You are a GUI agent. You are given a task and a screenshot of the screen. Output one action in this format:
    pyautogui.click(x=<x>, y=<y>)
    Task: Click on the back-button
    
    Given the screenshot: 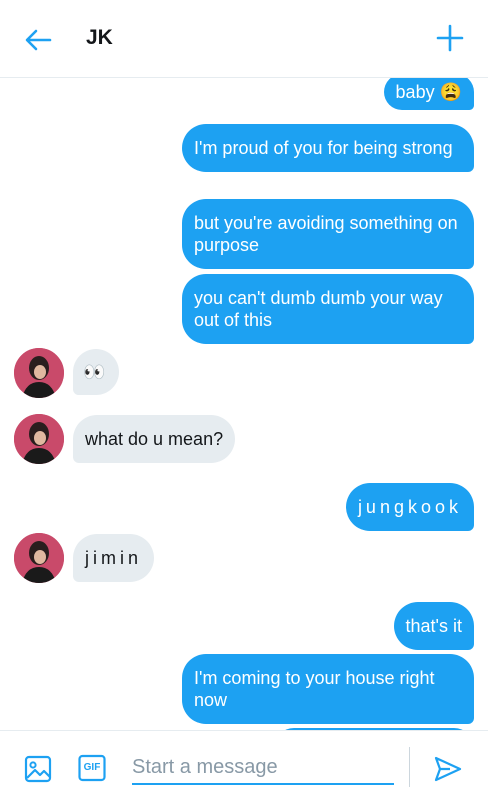 What is the action you would take?
    pyautogui.click(x=38, y=40)
    